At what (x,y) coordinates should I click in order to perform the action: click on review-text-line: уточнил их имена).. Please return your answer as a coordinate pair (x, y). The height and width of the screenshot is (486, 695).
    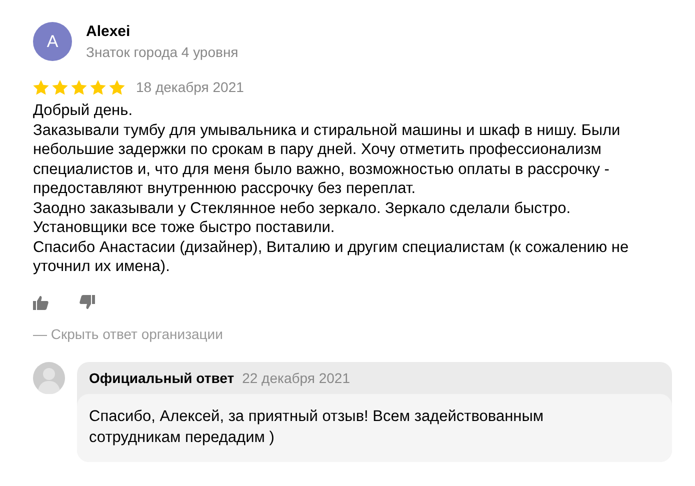
    Looking at the image, I should click on (102, 266).